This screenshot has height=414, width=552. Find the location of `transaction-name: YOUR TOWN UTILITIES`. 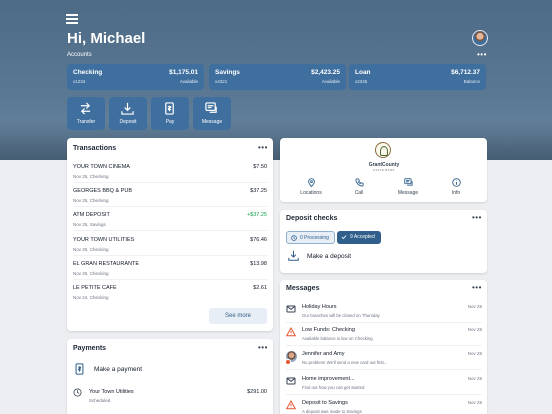

transaction-name: YOUR TOWN UTILITIES is located at coordinates (104, 240).